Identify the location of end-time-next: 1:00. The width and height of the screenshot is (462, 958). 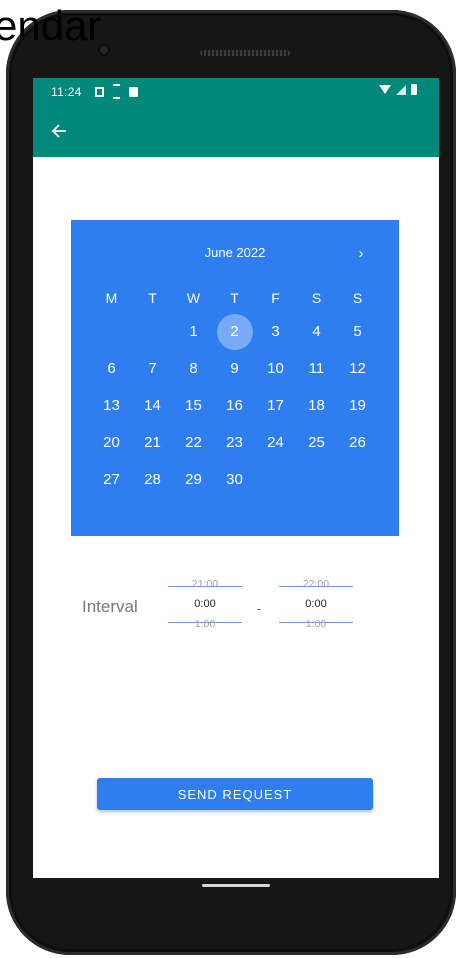
(316, 624).